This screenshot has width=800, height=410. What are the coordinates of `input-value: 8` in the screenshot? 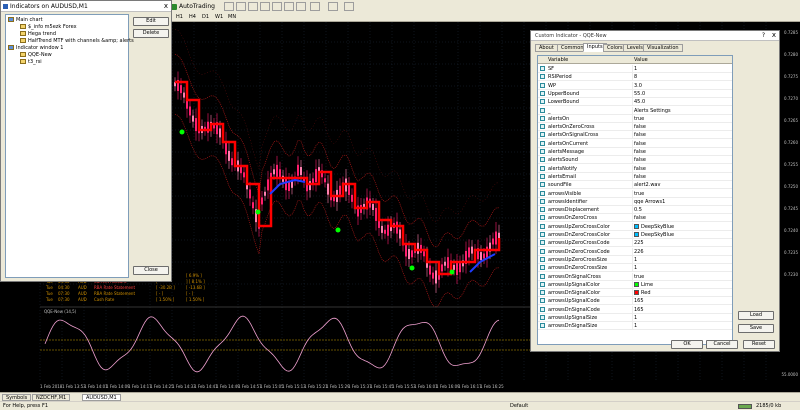 It's located at (635, 77).